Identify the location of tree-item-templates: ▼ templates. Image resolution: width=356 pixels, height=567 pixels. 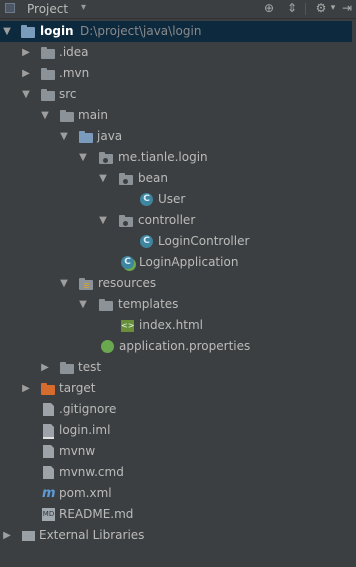
(178, 304).